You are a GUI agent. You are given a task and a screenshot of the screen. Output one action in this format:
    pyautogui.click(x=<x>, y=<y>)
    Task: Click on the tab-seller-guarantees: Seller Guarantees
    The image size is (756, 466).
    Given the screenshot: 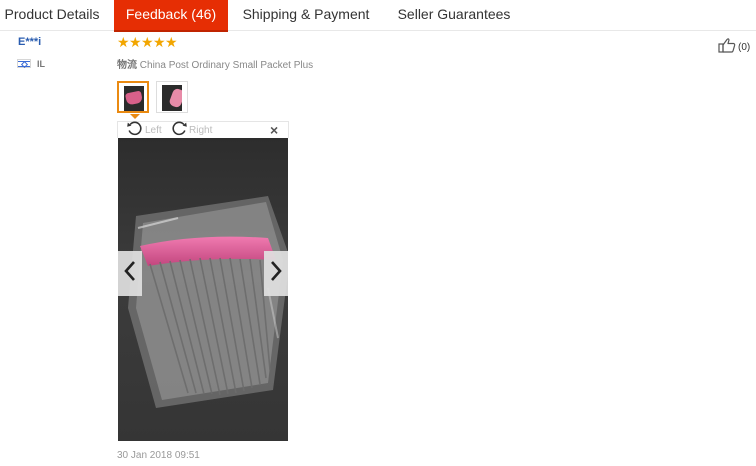 What is the action you would take?
    pyautogui.click(x=454, y=15)
    